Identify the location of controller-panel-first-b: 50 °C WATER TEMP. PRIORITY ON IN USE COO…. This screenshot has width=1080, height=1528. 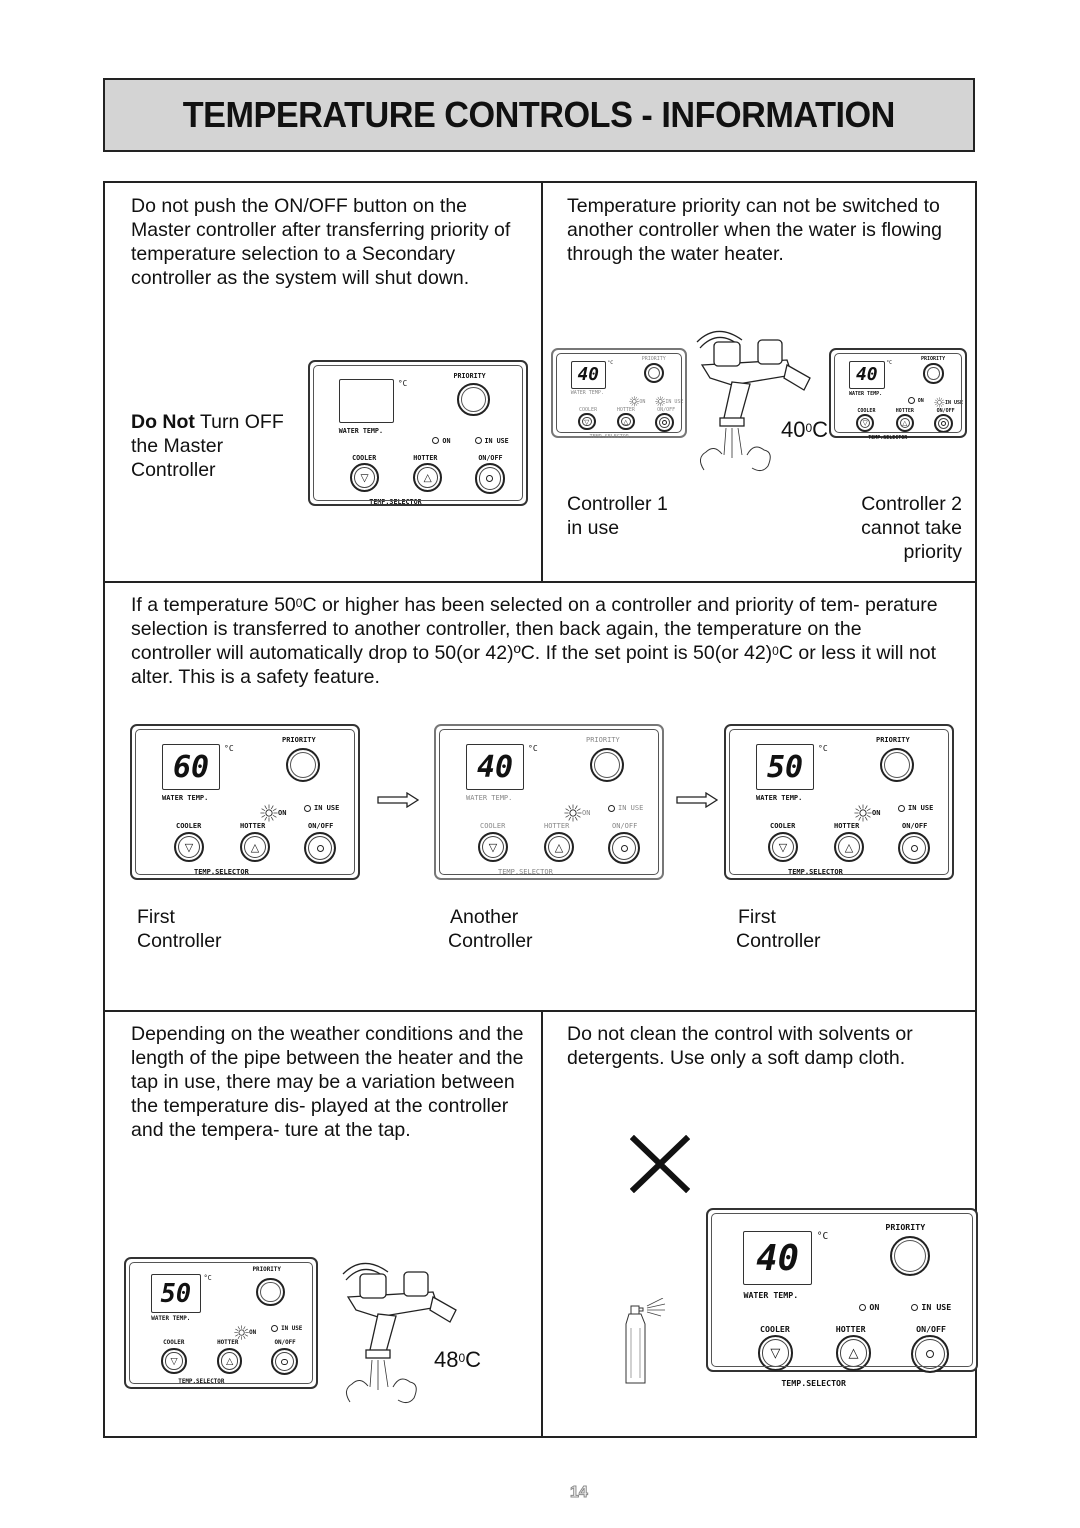
(839, 802).